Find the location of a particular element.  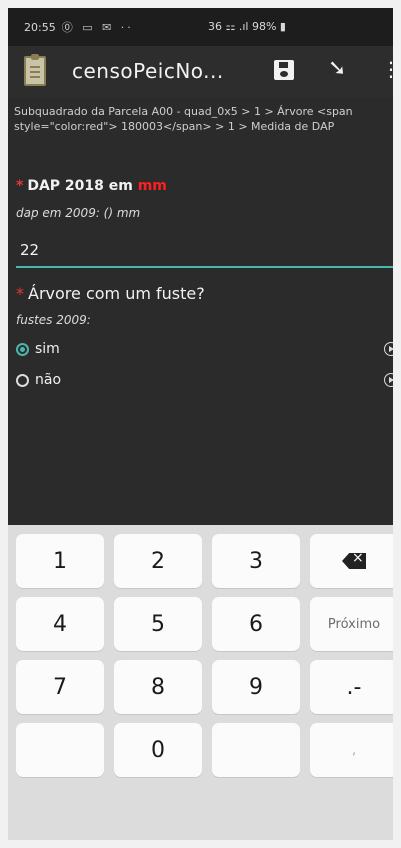

more-vert-icon: ⋮ is located at coordinates (387, 69).